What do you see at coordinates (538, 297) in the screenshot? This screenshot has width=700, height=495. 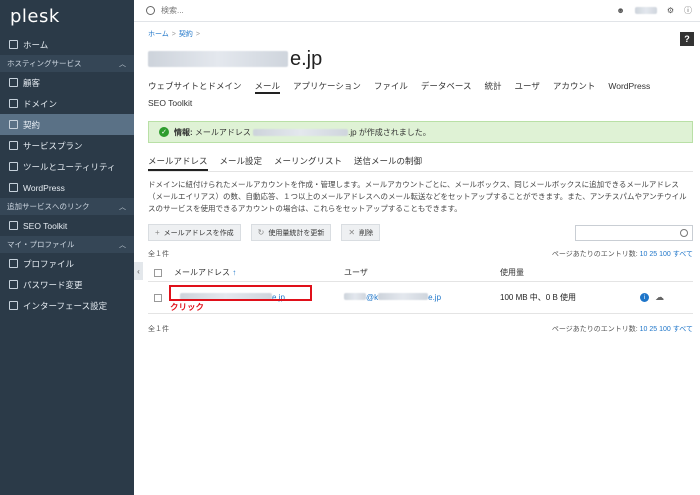 I see `usage-value: 100 MB 中、0 B 使用` at bounding box center [538, 297].